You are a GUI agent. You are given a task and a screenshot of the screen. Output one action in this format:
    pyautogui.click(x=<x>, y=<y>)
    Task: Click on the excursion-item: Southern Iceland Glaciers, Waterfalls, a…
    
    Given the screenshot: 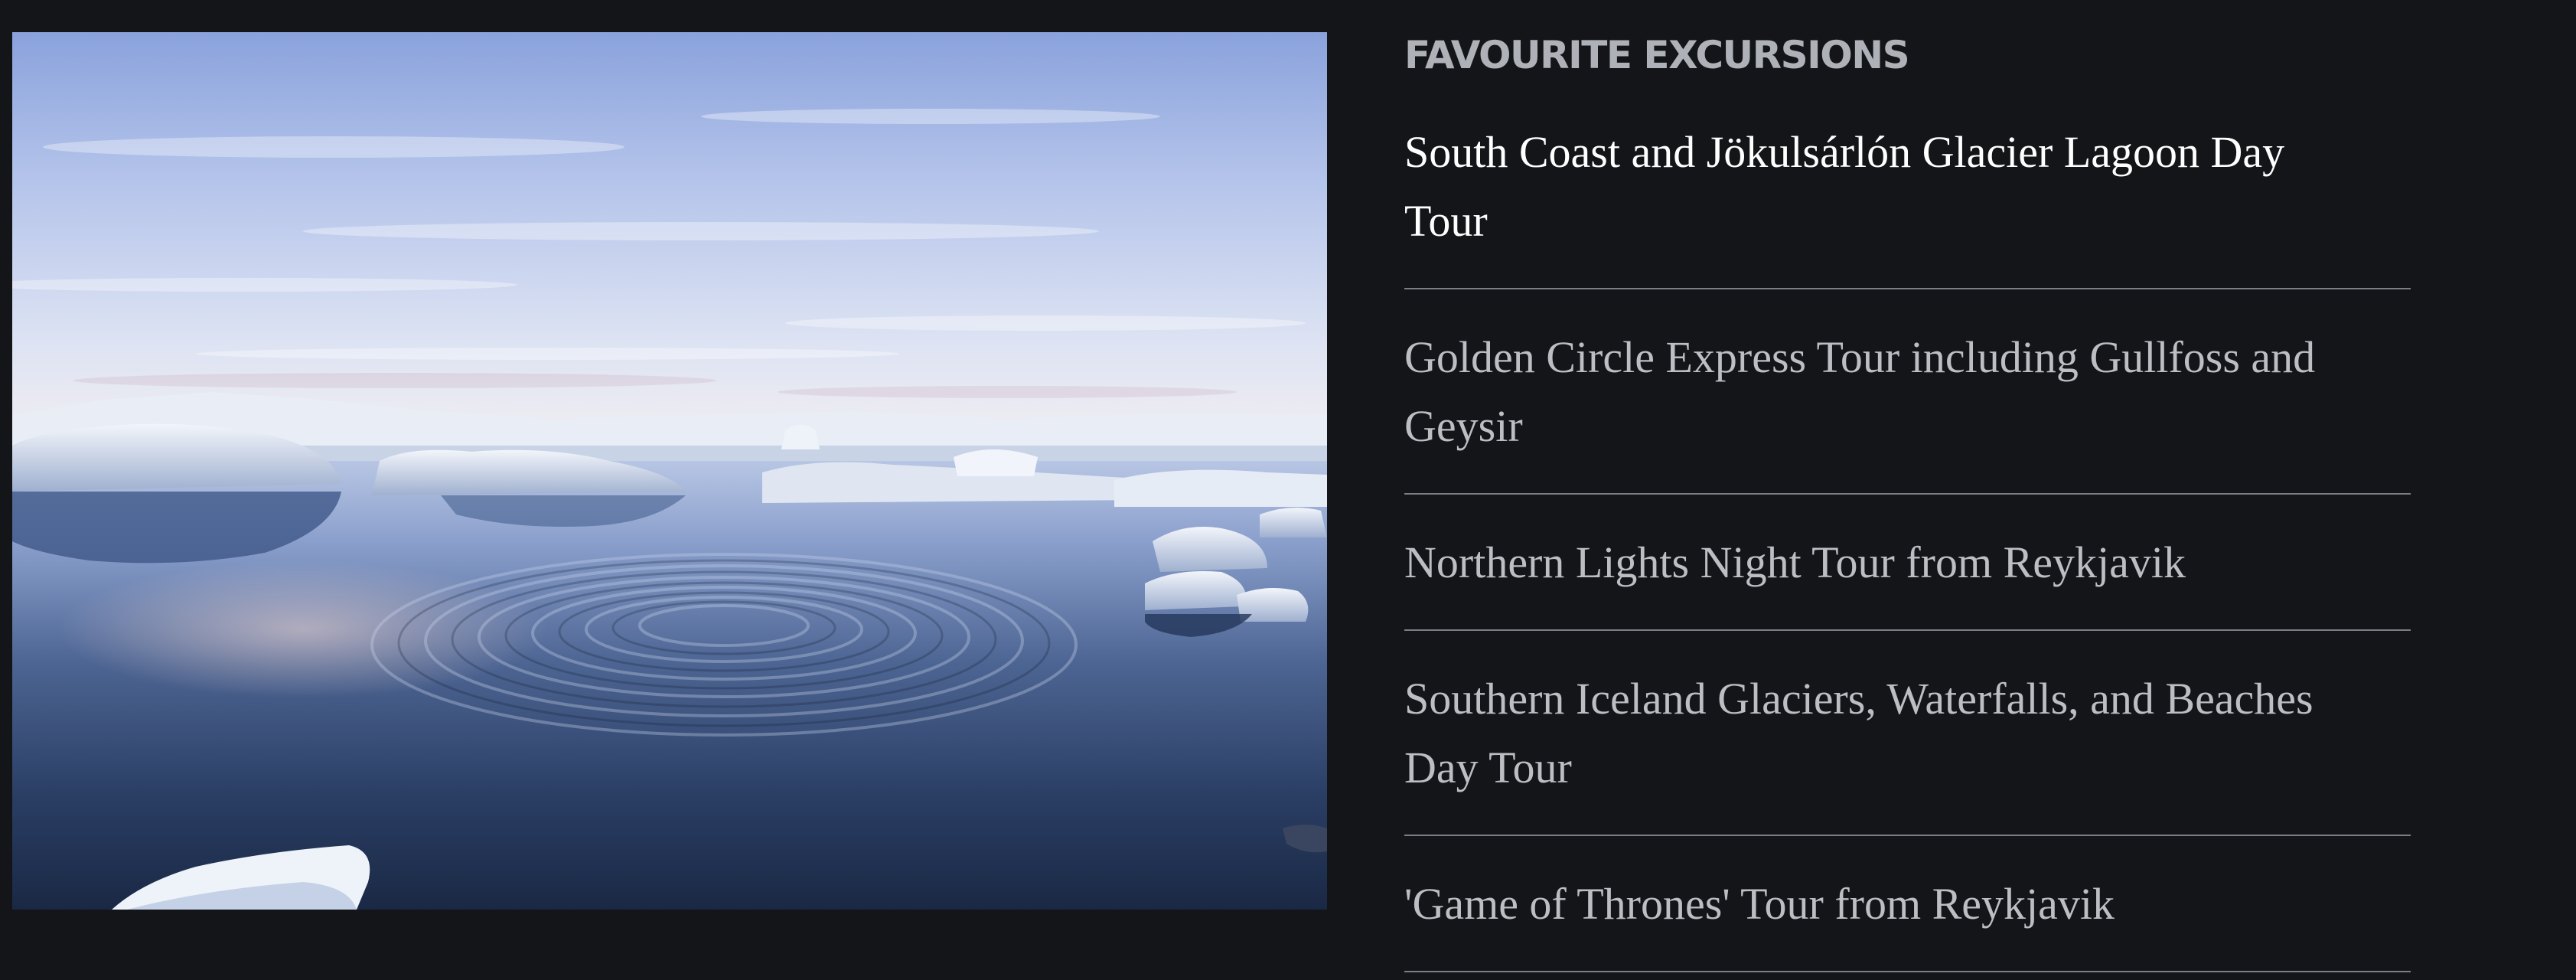 What is the action you would take?
    pyautogui.click(x=1907, y=733)
    